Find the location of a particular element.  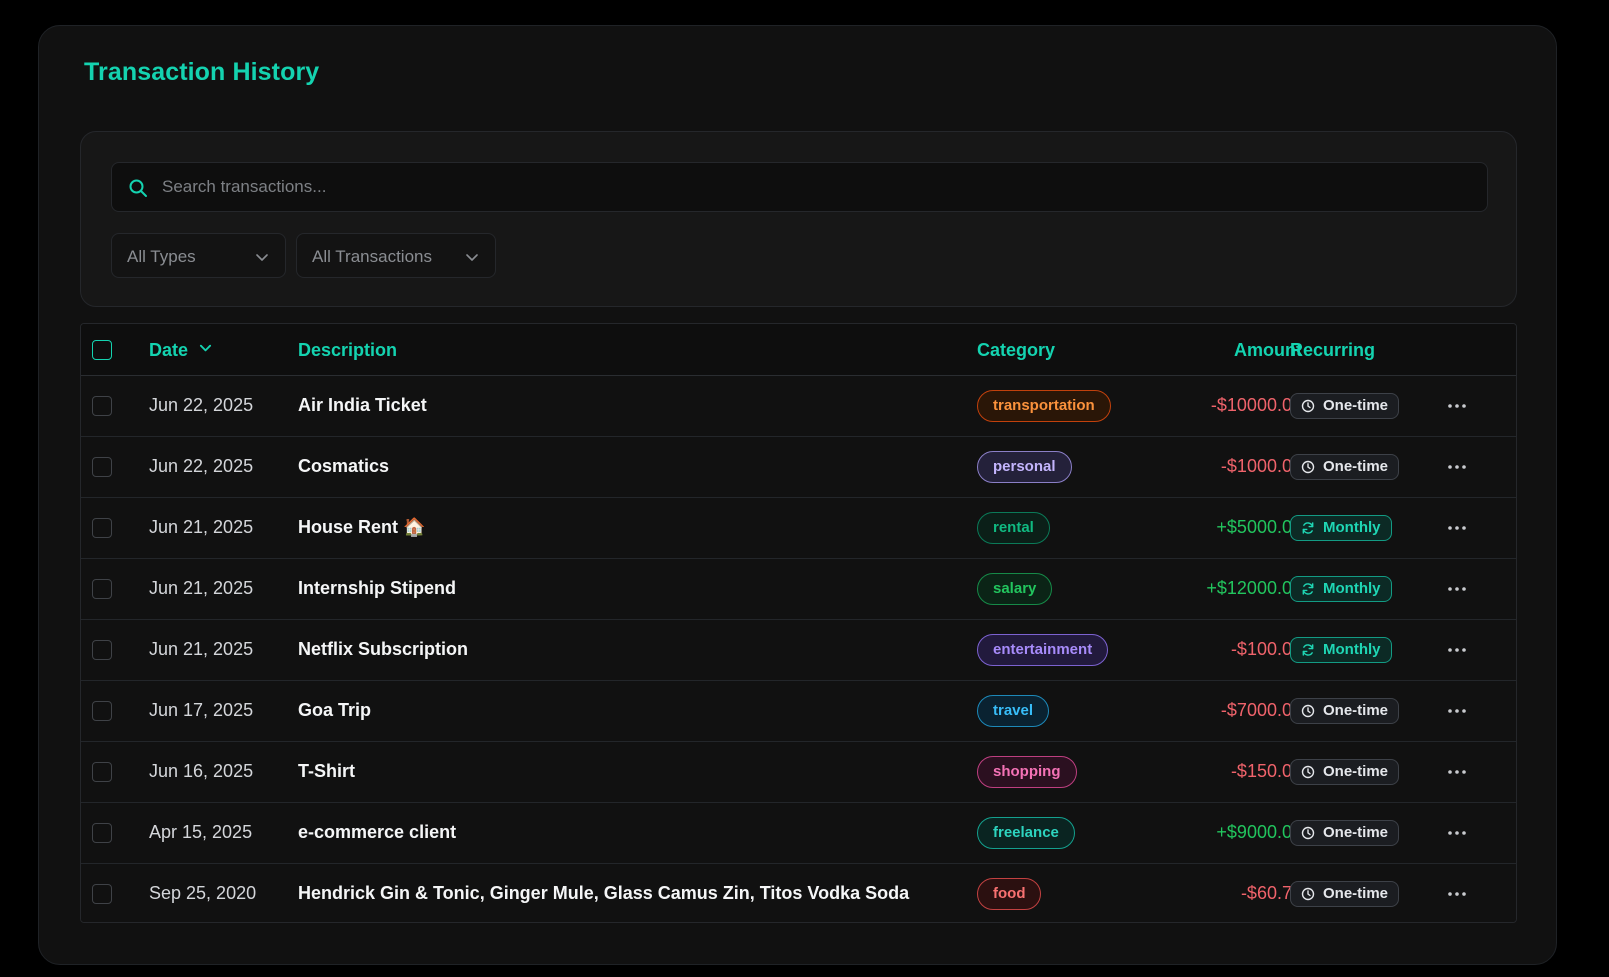

category-badge: freelance is located at coordinates (1026, 833).